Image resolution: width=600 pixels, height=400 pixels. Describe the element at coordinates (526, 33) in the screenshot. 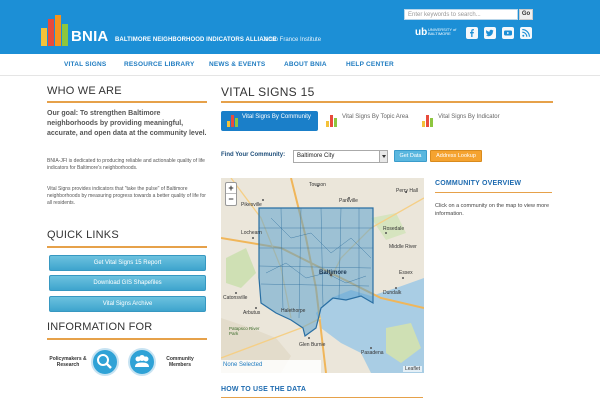

I see `rss-icon` at that location.